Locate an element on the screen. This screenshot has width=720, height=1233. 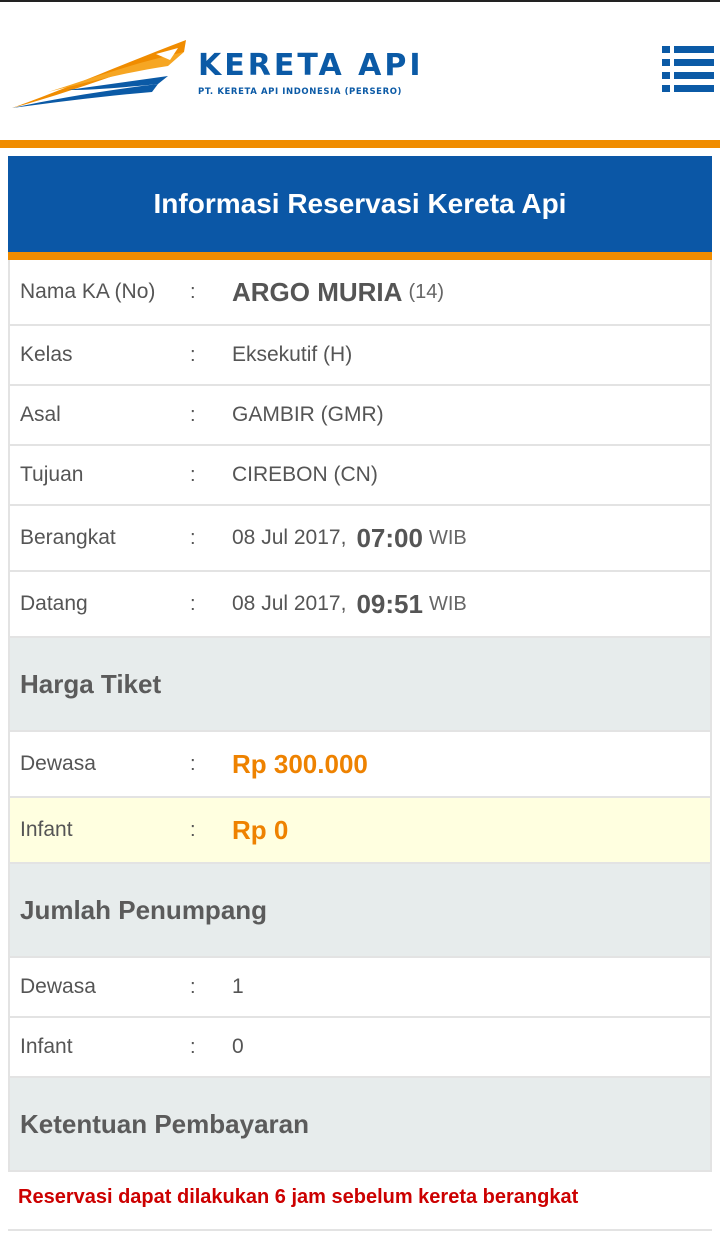
arrival-timezone: WIB is located at coordinates (447, 603).